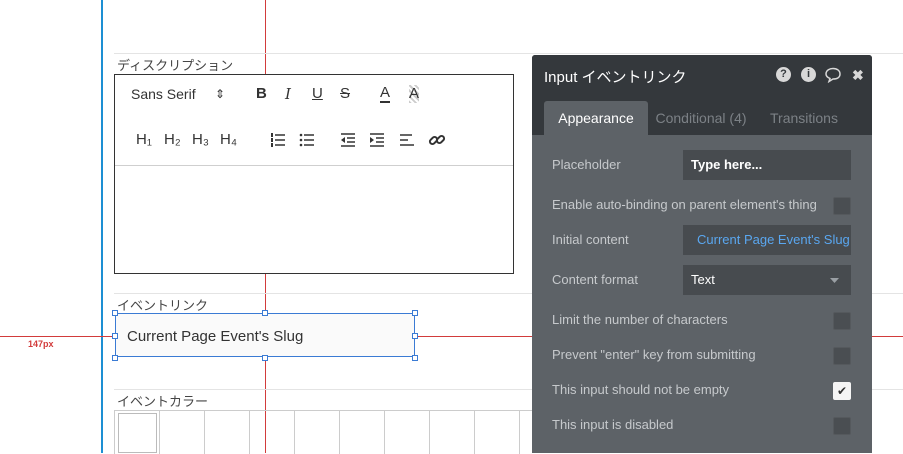  I want to click on info-icon: i, so click(808, 74).